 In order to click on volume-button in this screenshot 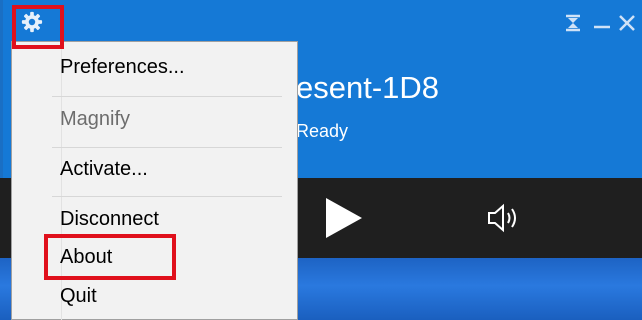, I will do `click(504, 218)`.